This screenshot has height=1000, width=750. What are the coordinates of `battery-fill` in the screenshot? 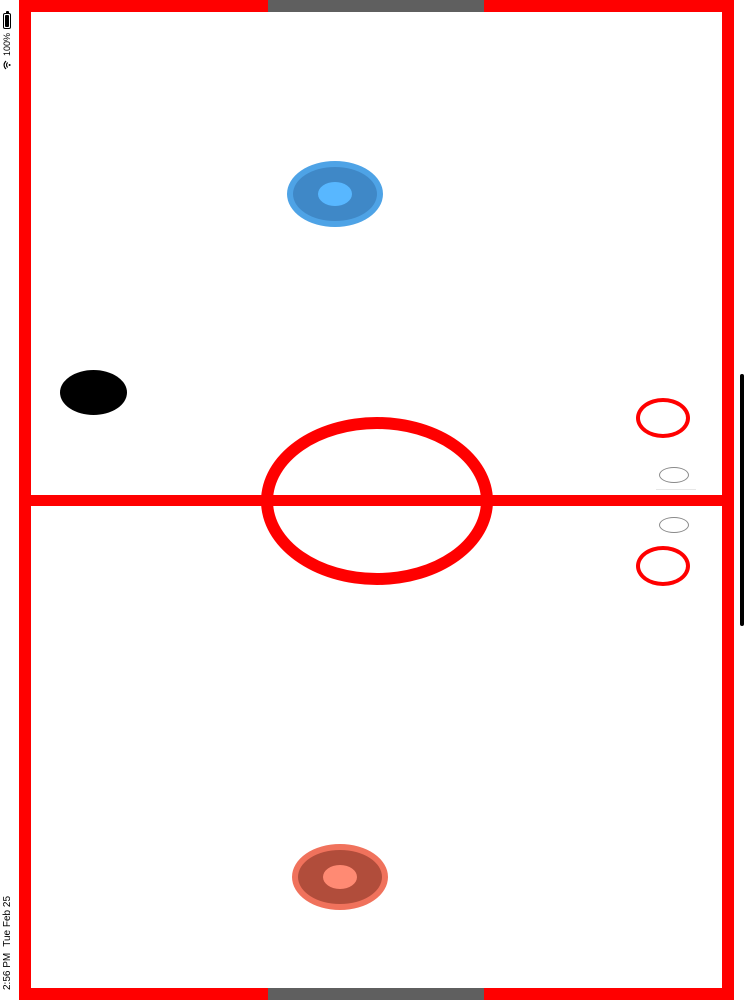 It's located at (7, 20).